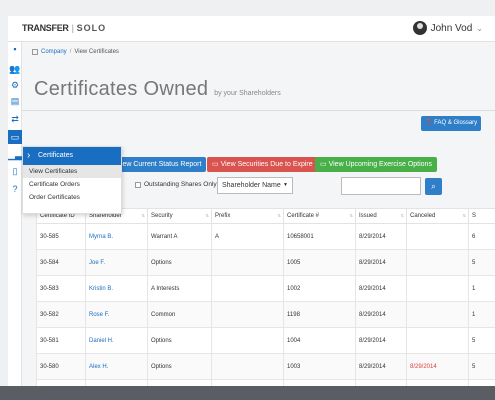 The height and width of the screenshot is (400, 495). What do you see at coordinates (15, 119) in the screenshot?
I see `transfer-icon: ⇄` at bounding box center [15, 119].